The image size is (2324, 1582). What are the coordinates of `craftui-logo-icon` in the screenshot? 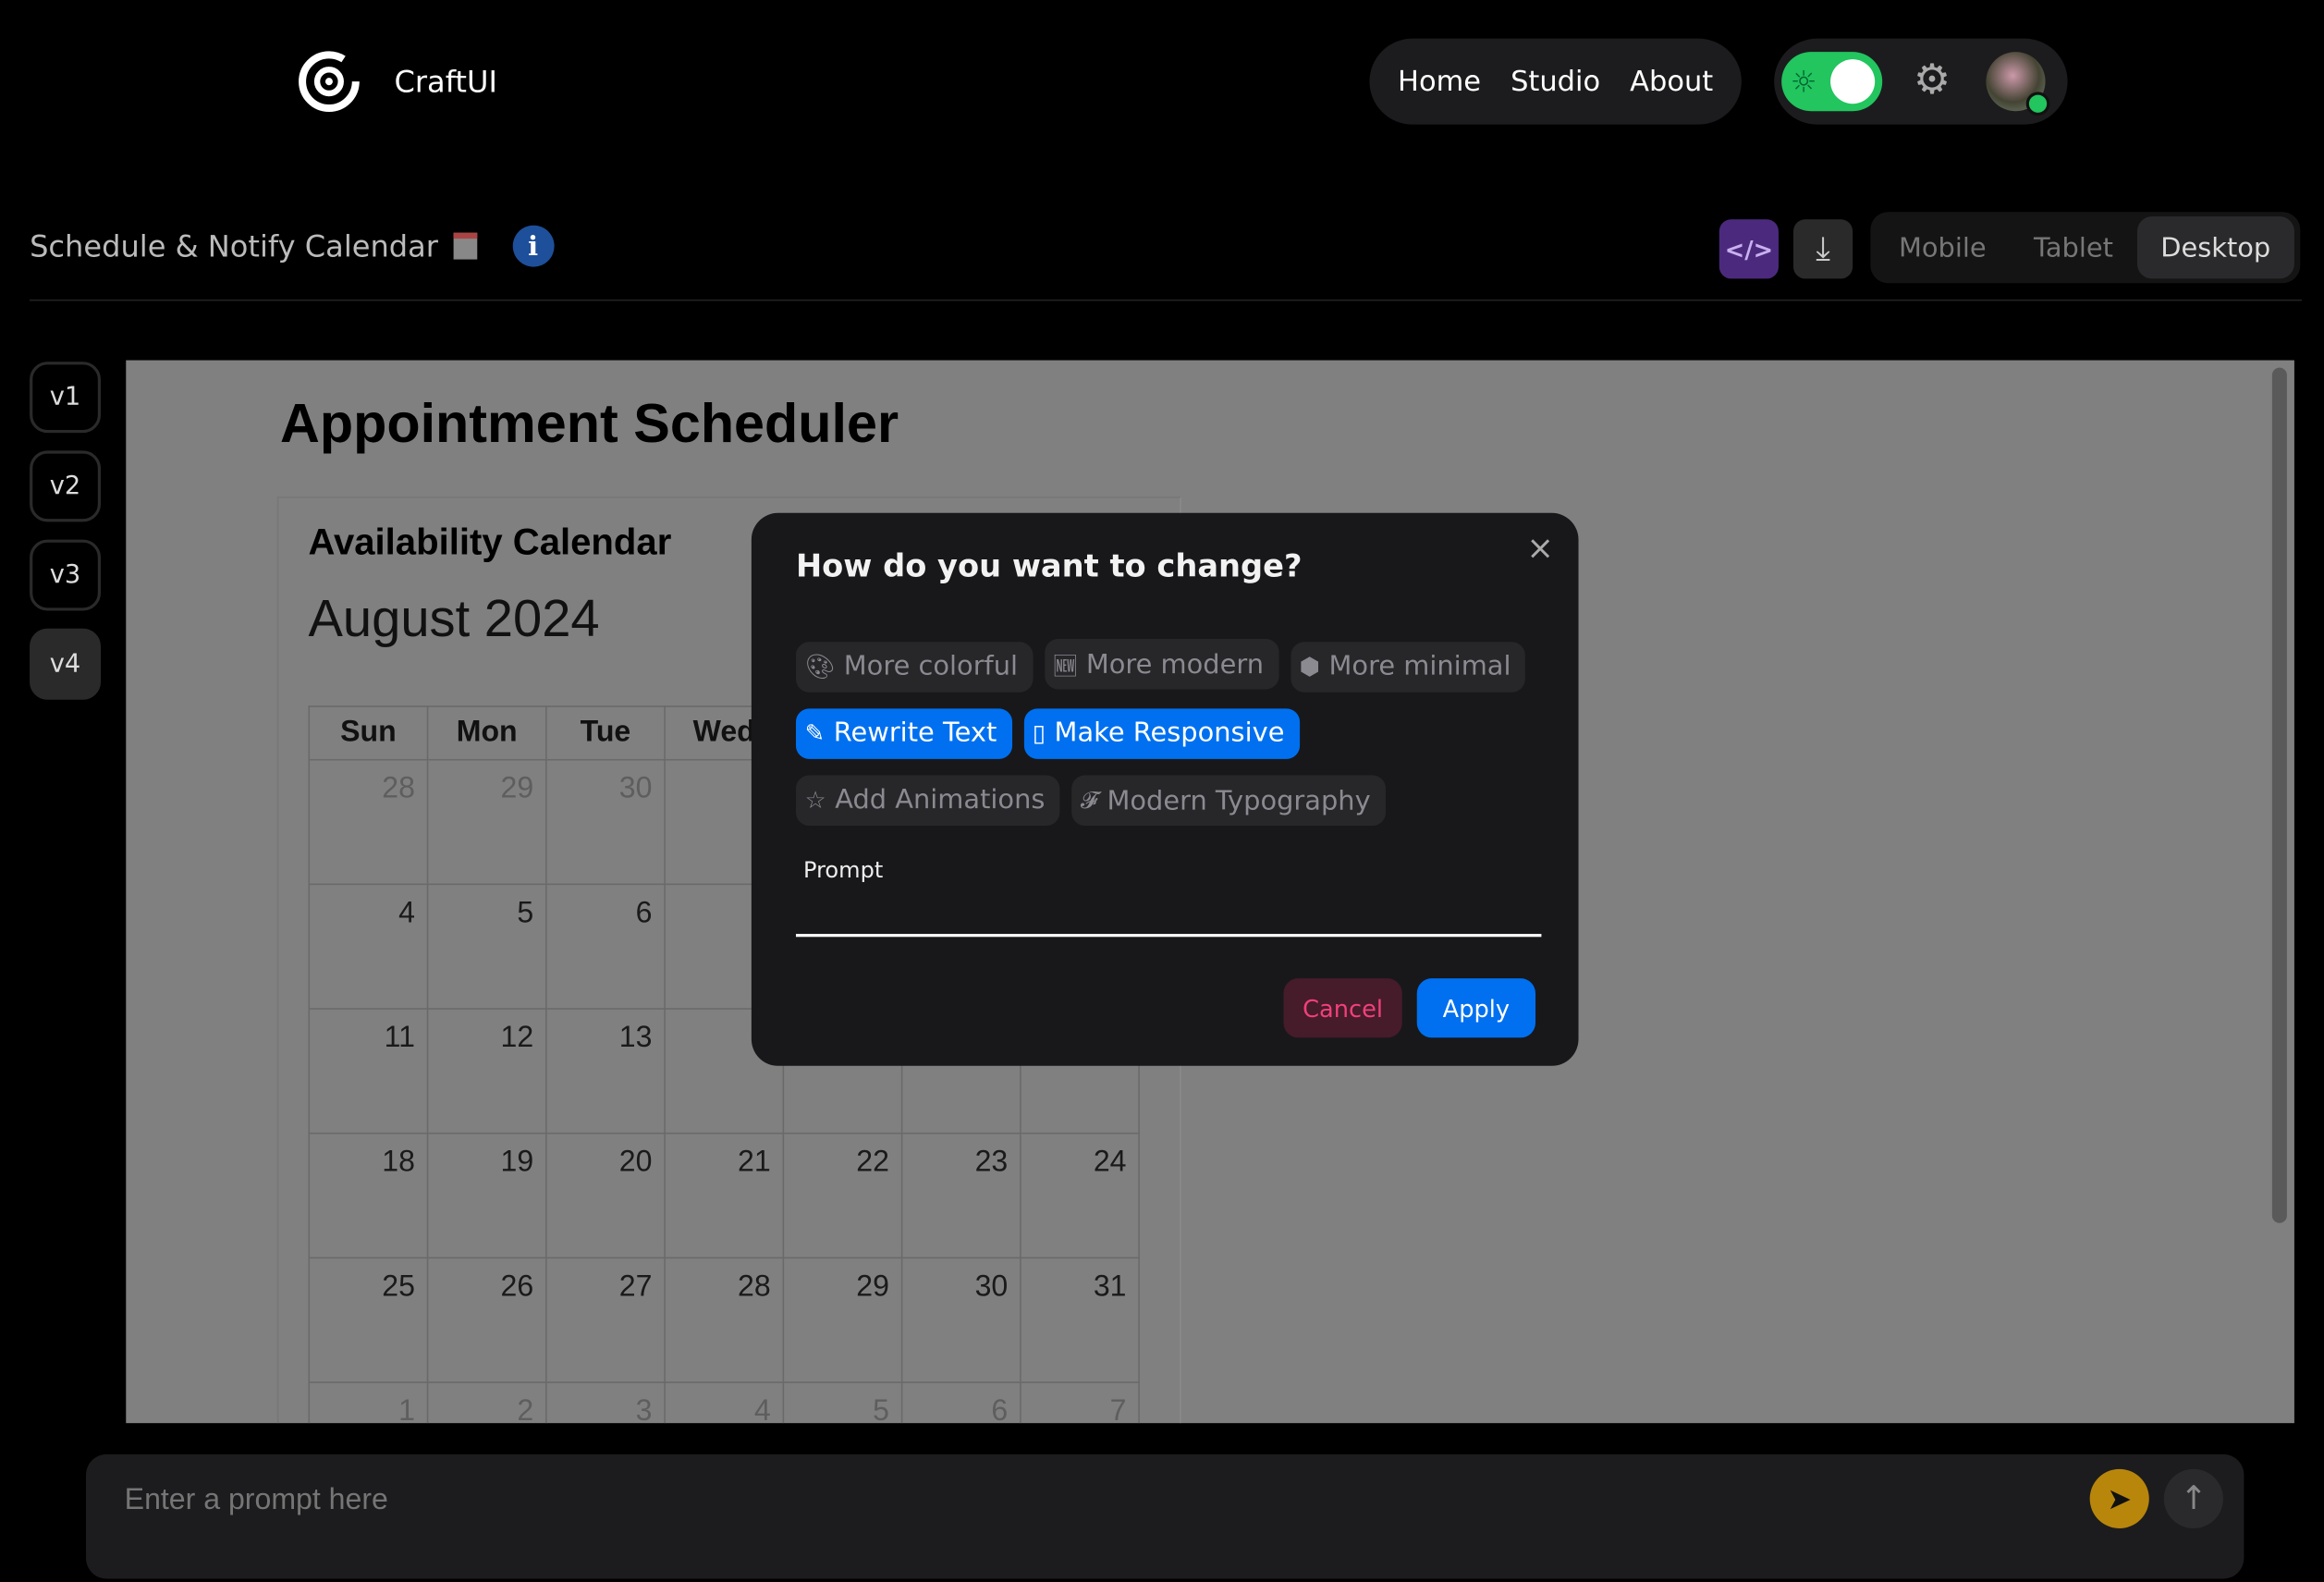 It's located at (329, 82).